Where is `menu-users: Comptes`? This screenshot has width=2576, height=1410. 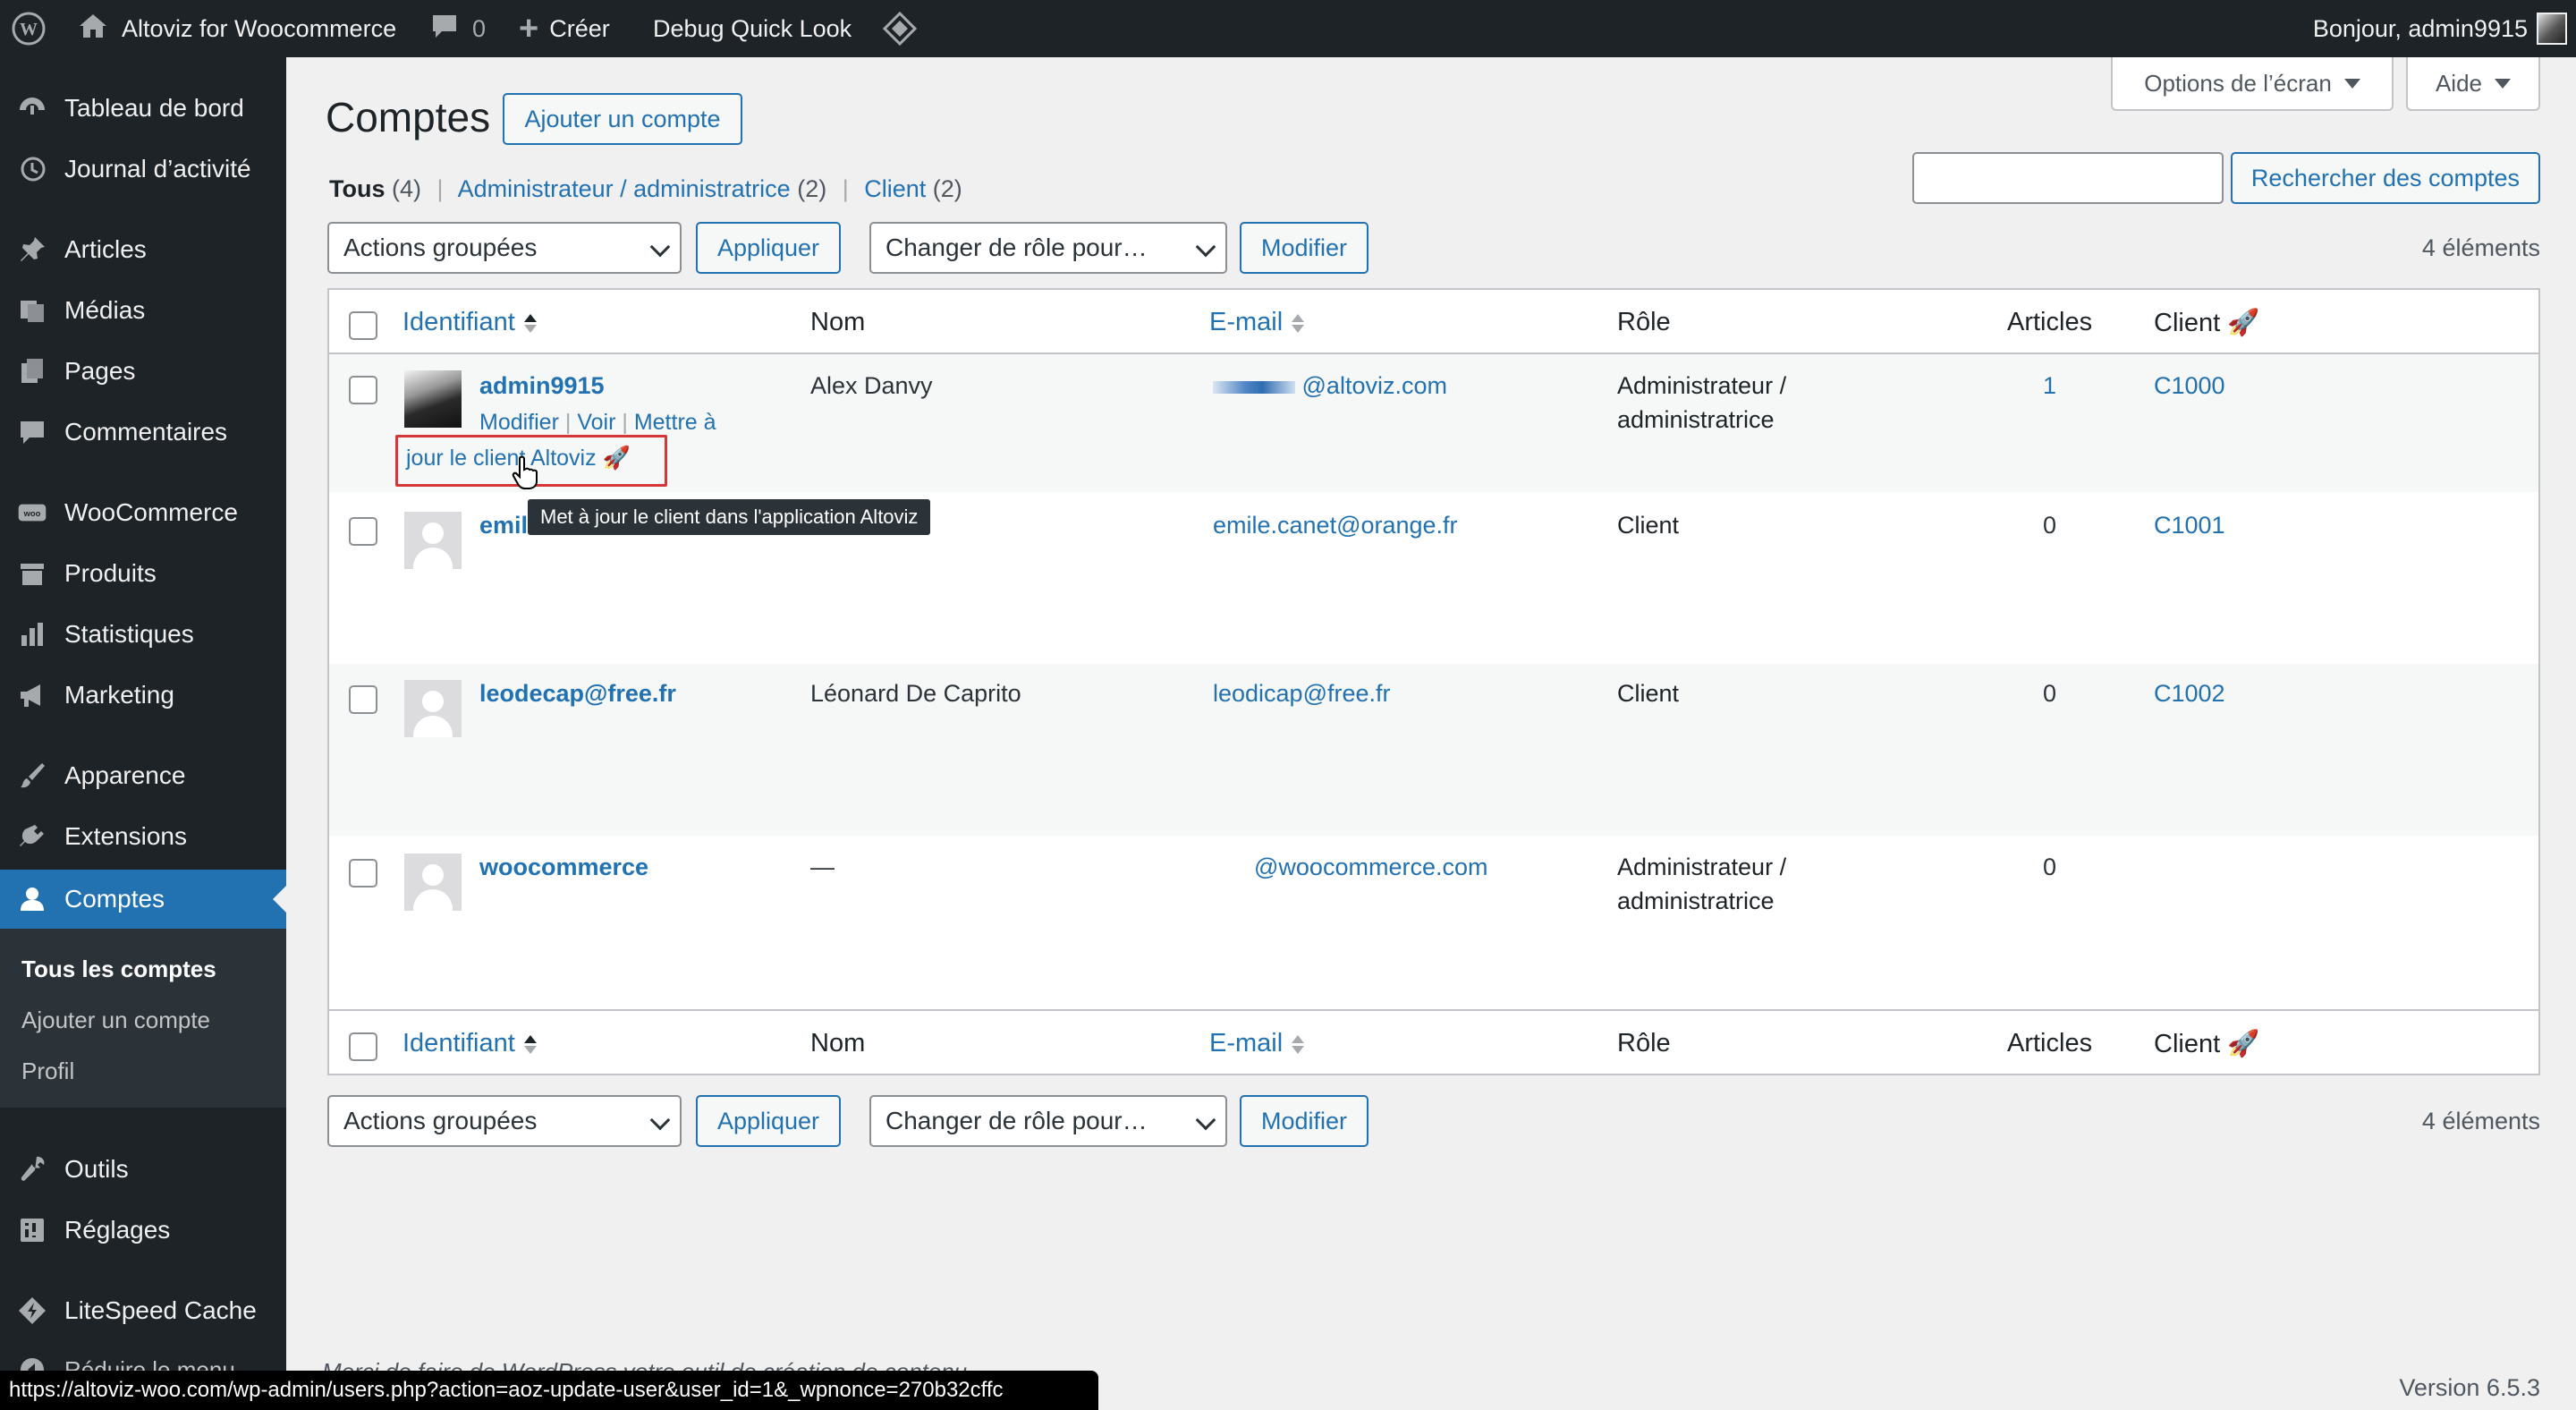 menu-users: Comptes is located at coordinates (143, 900).